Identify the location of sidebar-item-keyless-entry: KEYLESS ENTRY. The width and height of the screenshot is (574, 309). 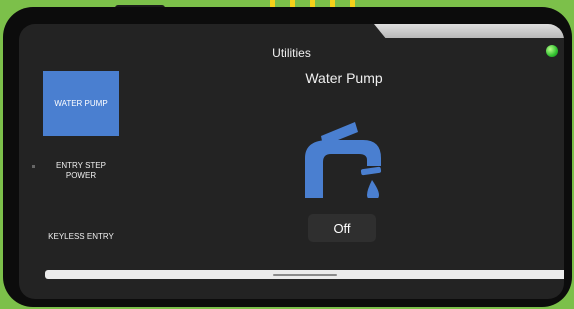
(81, 236).